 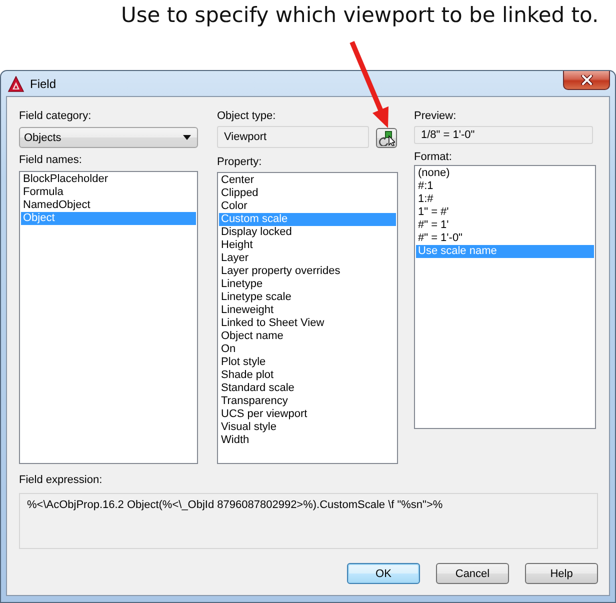 I want to click on select-object-button, so click(x=386, y=138).